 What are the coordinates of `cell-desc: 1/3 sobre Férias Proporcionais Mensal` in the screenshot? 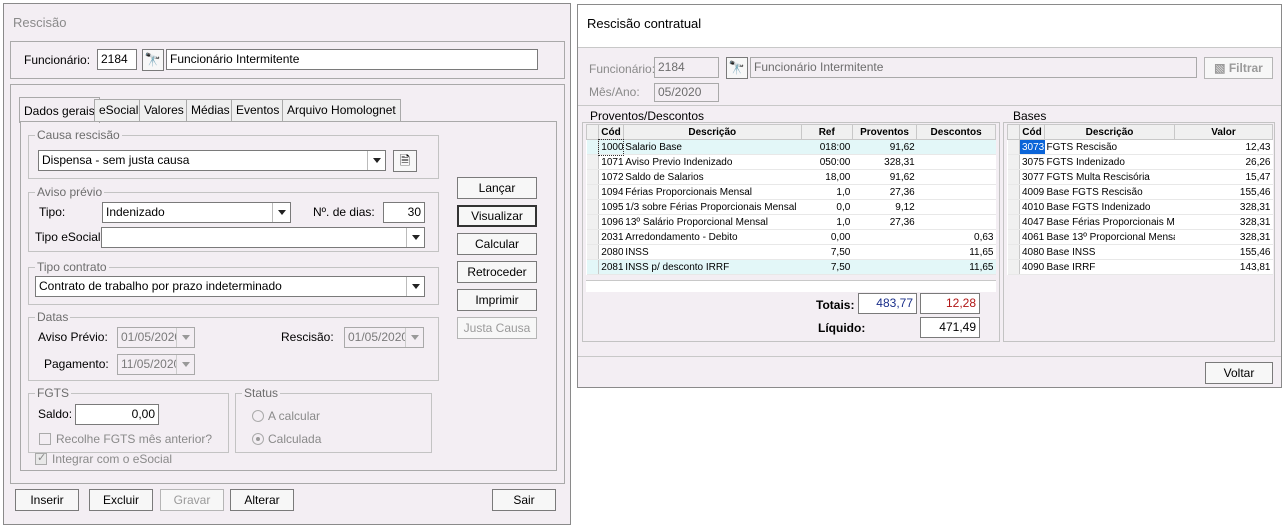 It's located at (712, 207).